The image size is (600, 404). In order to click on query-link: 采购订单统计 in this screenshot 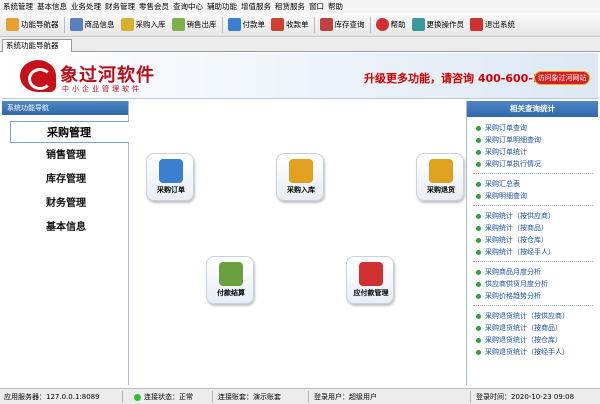, I will do `click(501, 152)`.